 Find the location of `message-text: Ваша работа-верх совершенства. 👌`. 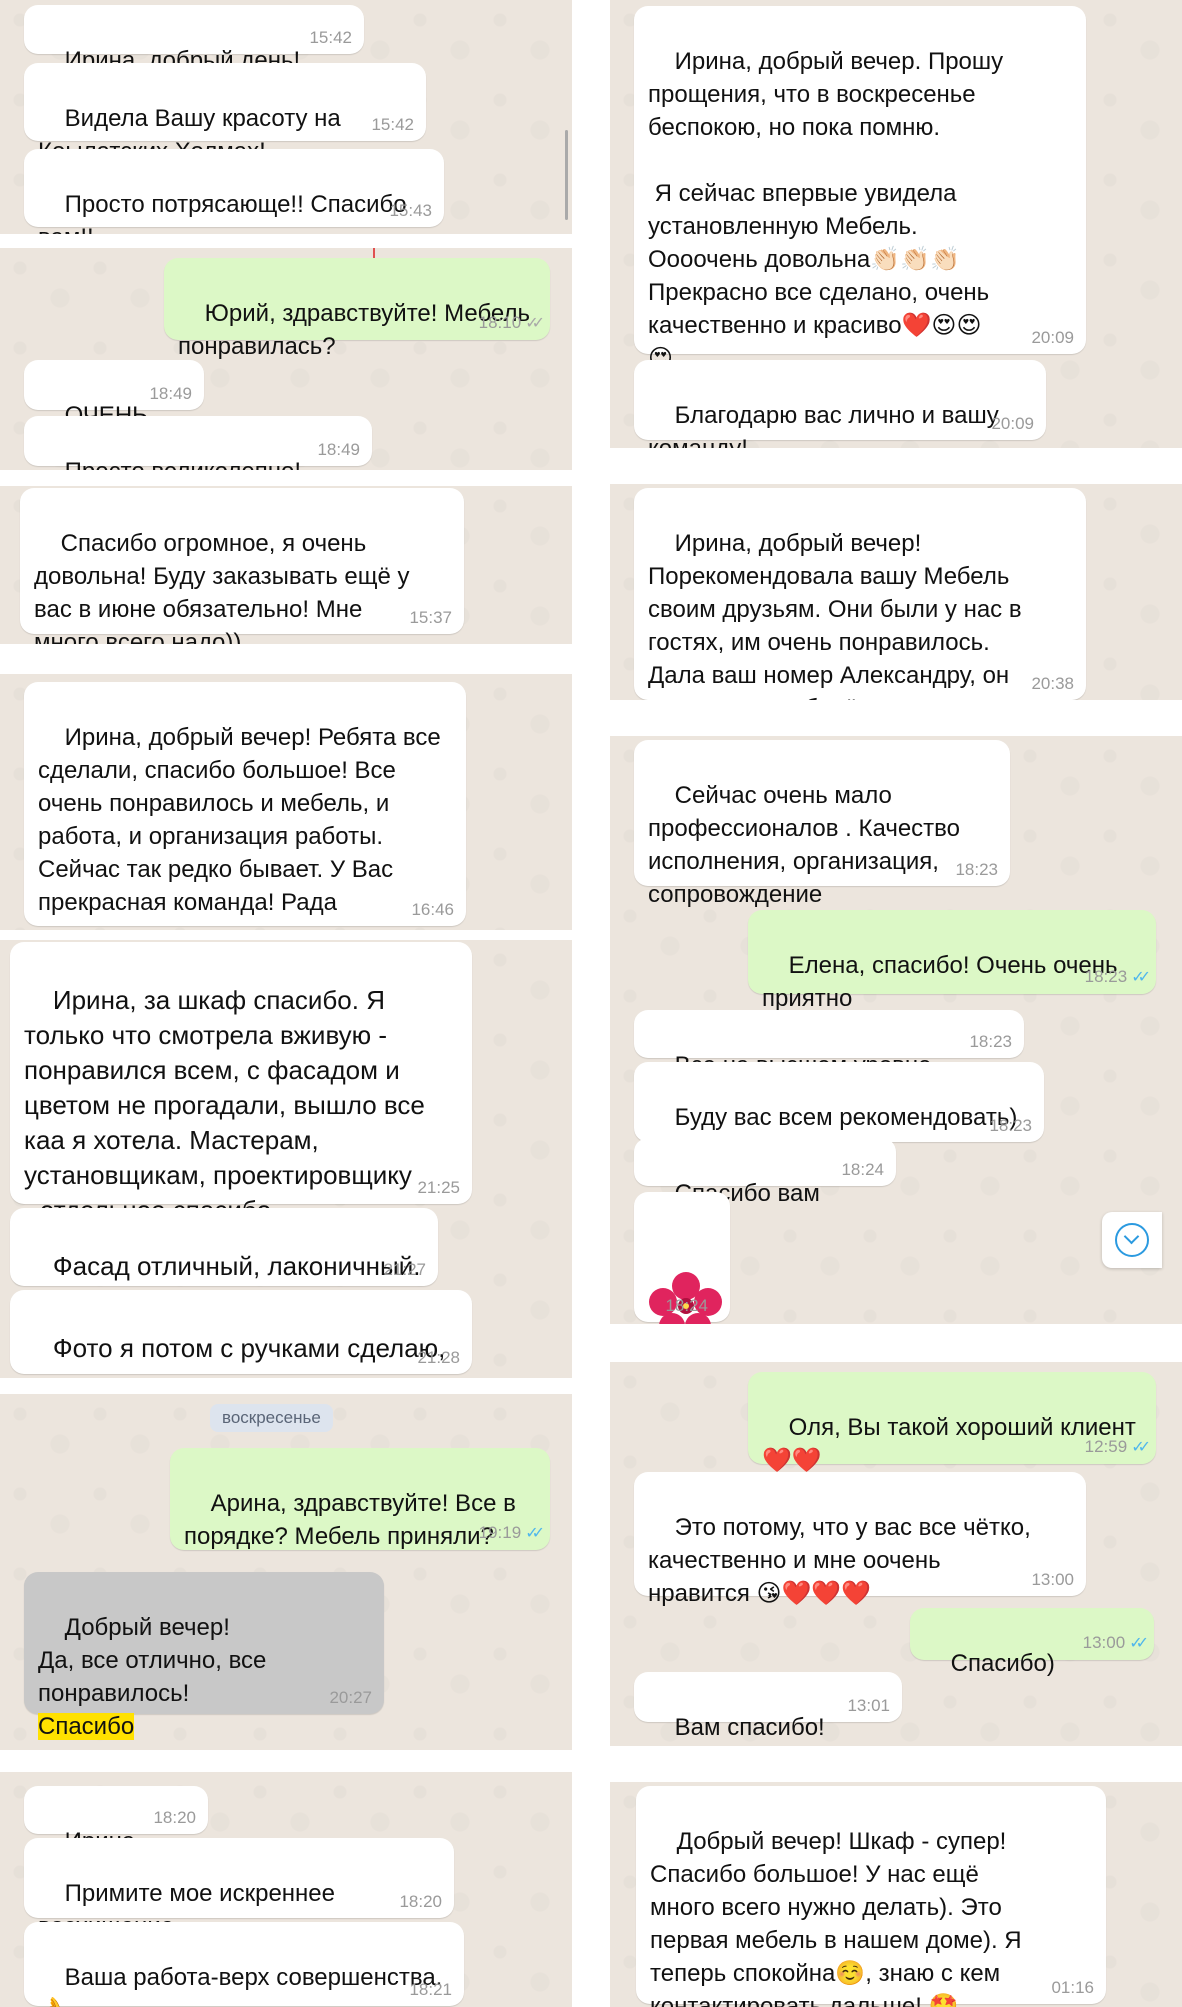

message-text: Ваша работа-верх совершенства. 👌 is located at coordinates (240, 1985).